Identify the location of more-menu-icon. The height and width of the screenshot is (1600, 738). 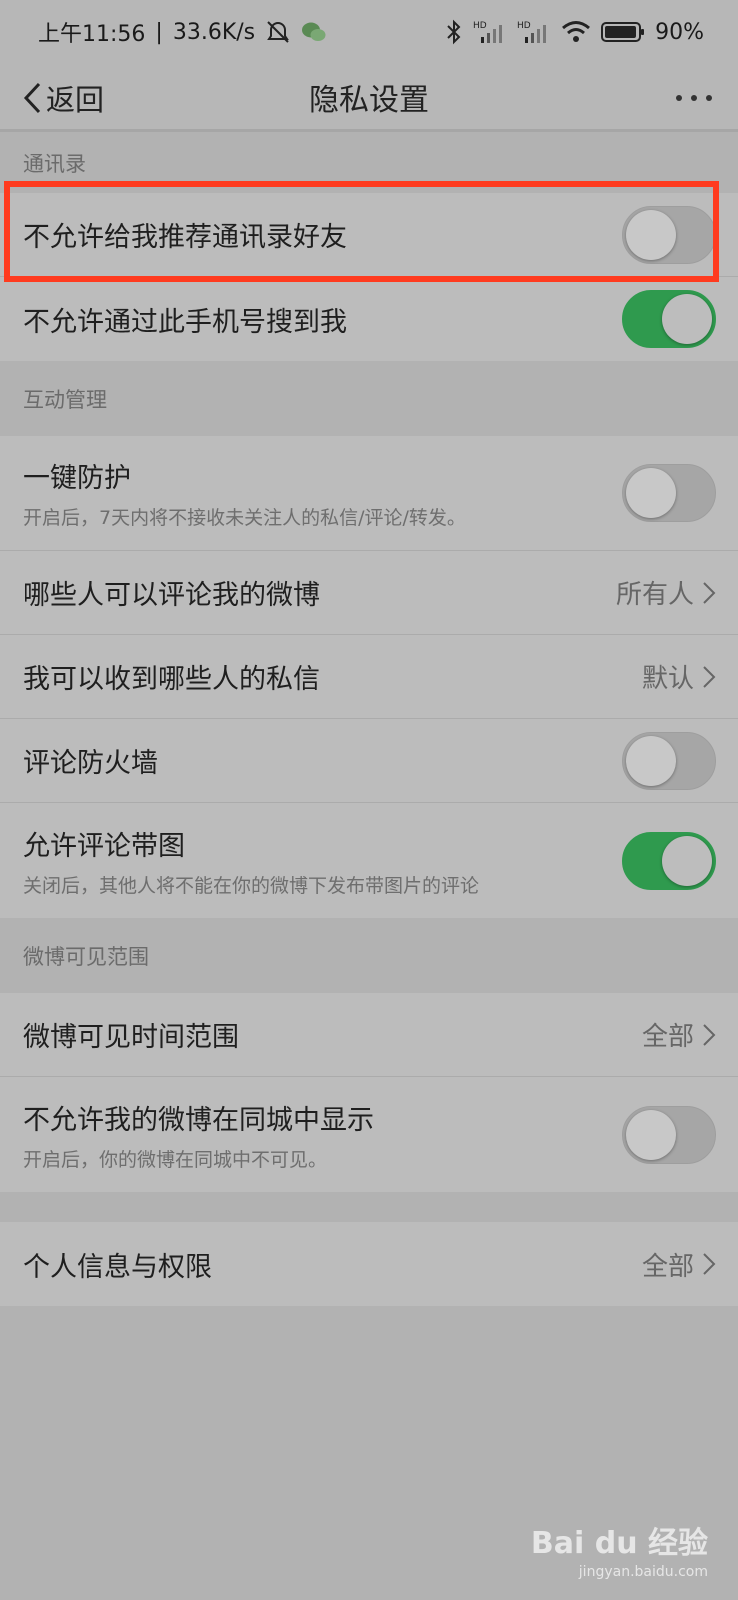
(694, 98).